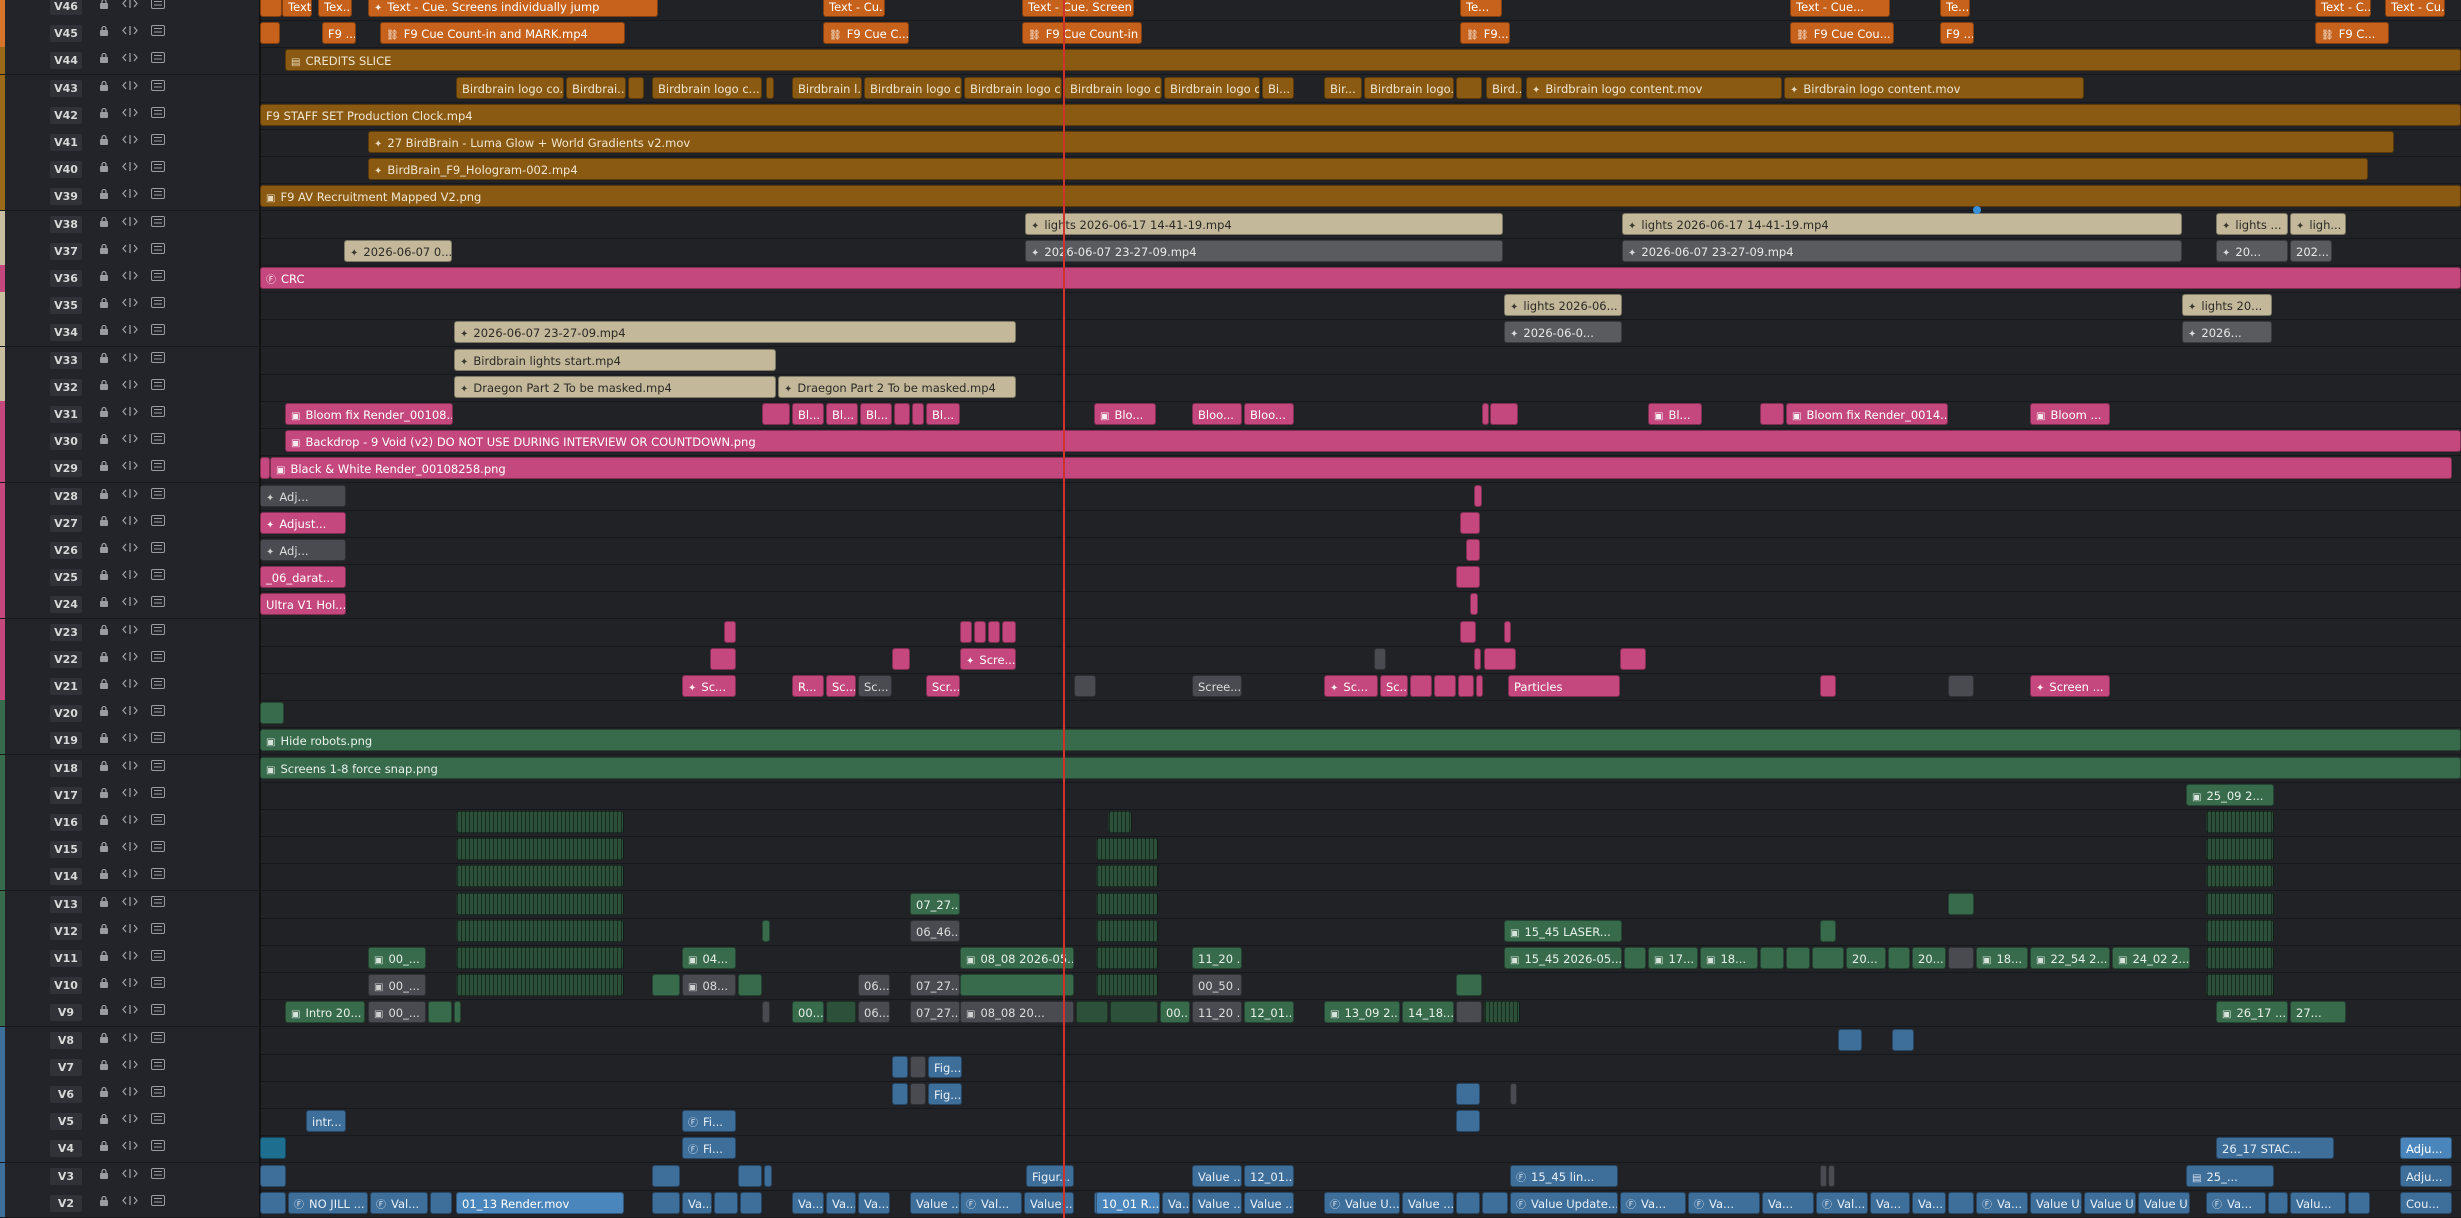 The height and width of the screenshot is (1218, 2461). I want to click on track-name-label: V8, so click(66, 1040).